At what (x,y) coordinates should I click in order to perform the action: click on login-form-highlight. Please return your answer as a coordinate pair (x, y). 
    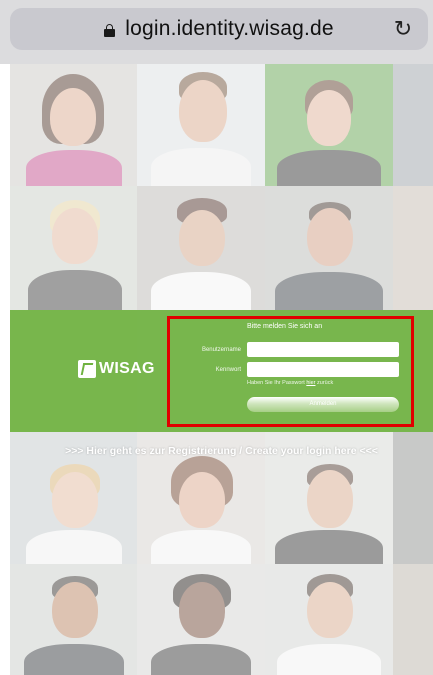
    Looking at the image, I should click on (290, 371).